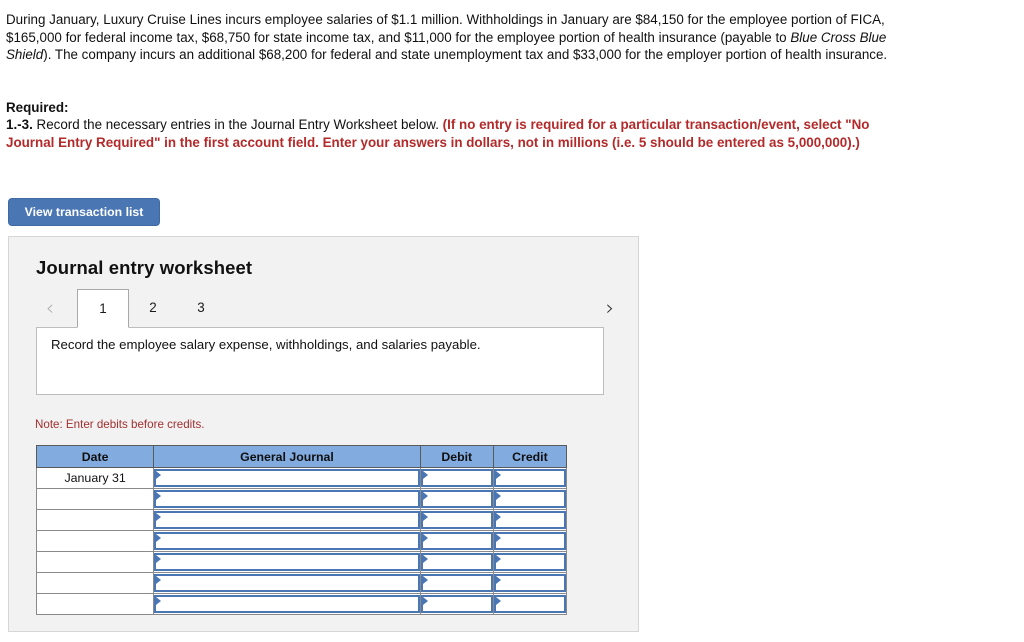  What do you see at coordinates (37, 107) in the screenshot?
I see `required-label: Required:` at bounding box center [37, 107].